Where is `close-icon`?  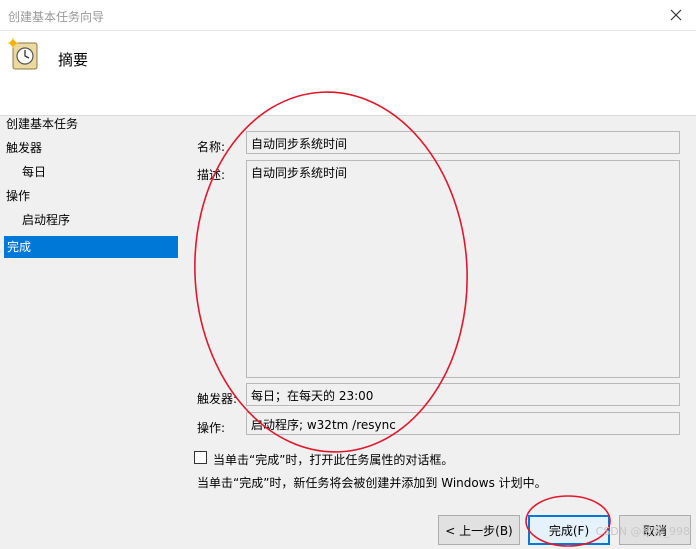
close-icon is located at coordinates (676, 15).